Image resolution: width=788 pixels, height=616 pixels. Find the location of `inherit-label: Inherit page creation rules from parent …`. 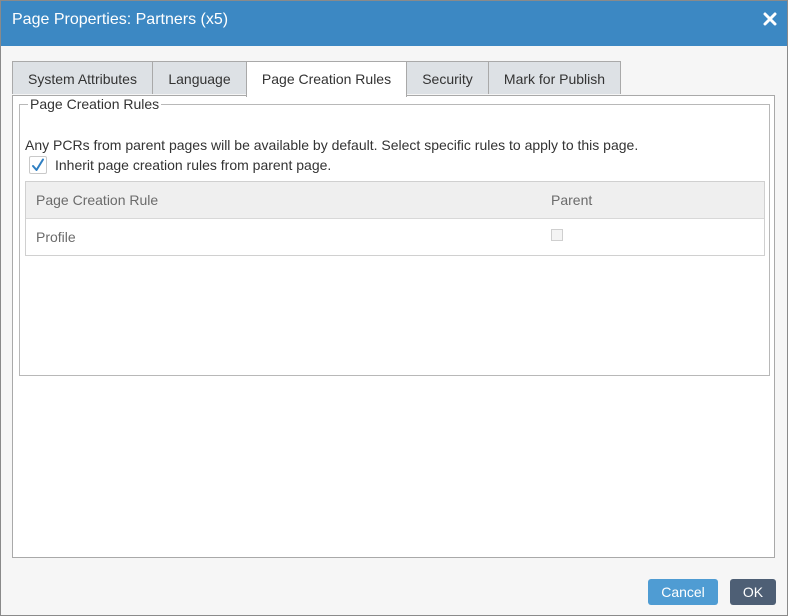

inherit-label: Inherit page creation rules from parent … is located at coordinates (193, 165).